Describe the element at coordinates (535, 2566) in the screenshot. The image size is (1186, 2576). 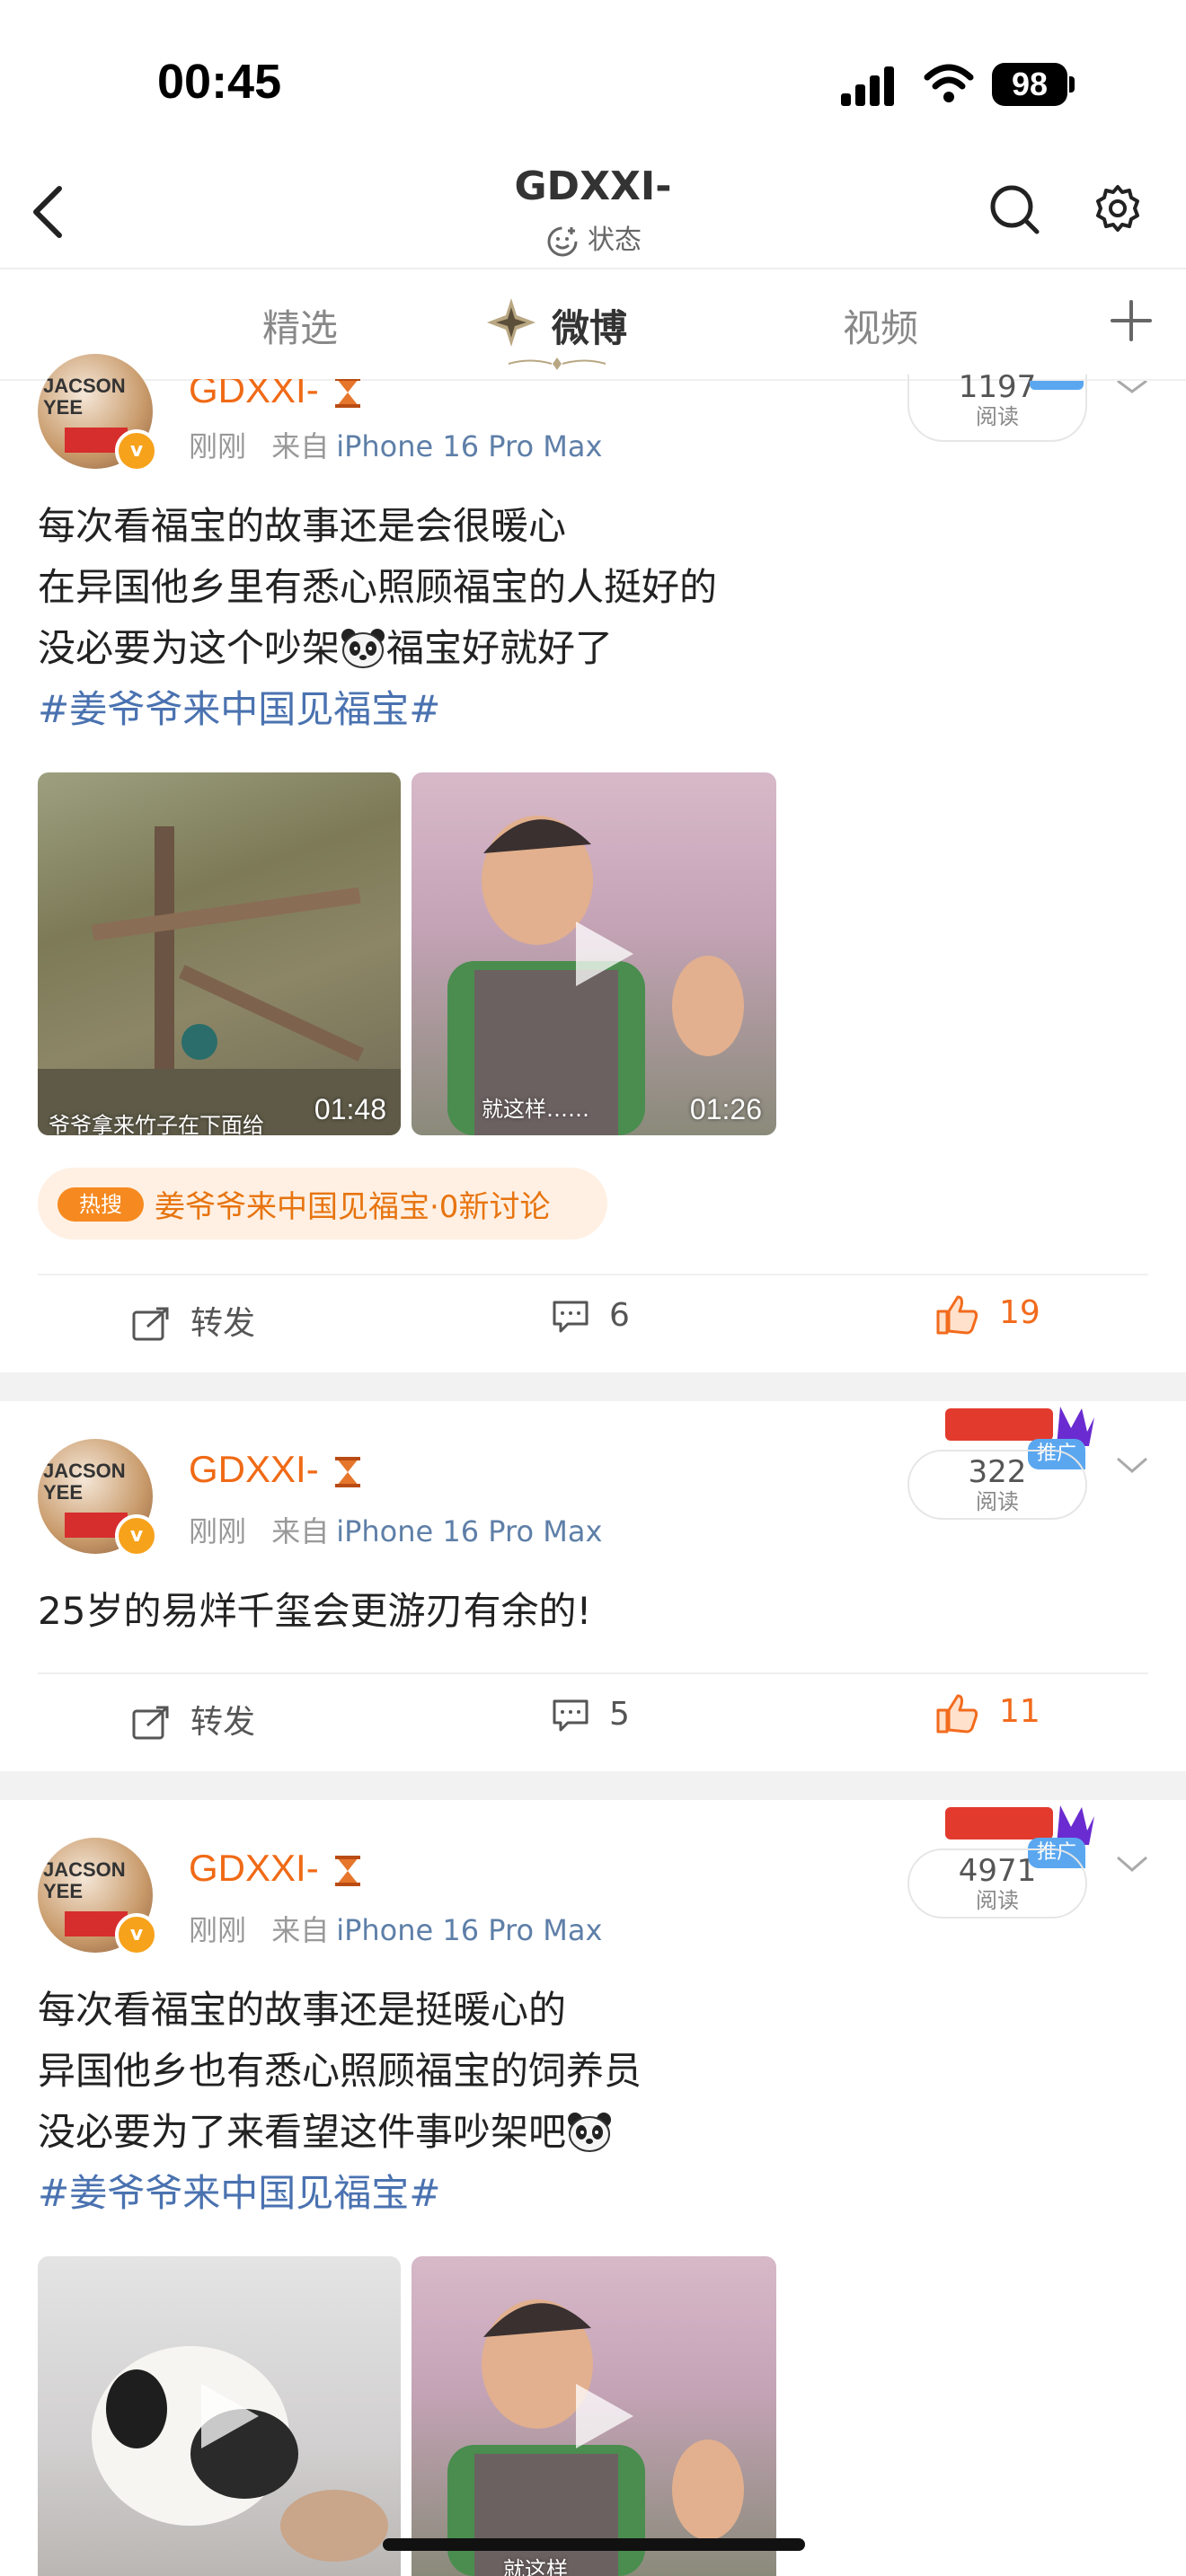
I see `video-caption: 就这样` at that location.